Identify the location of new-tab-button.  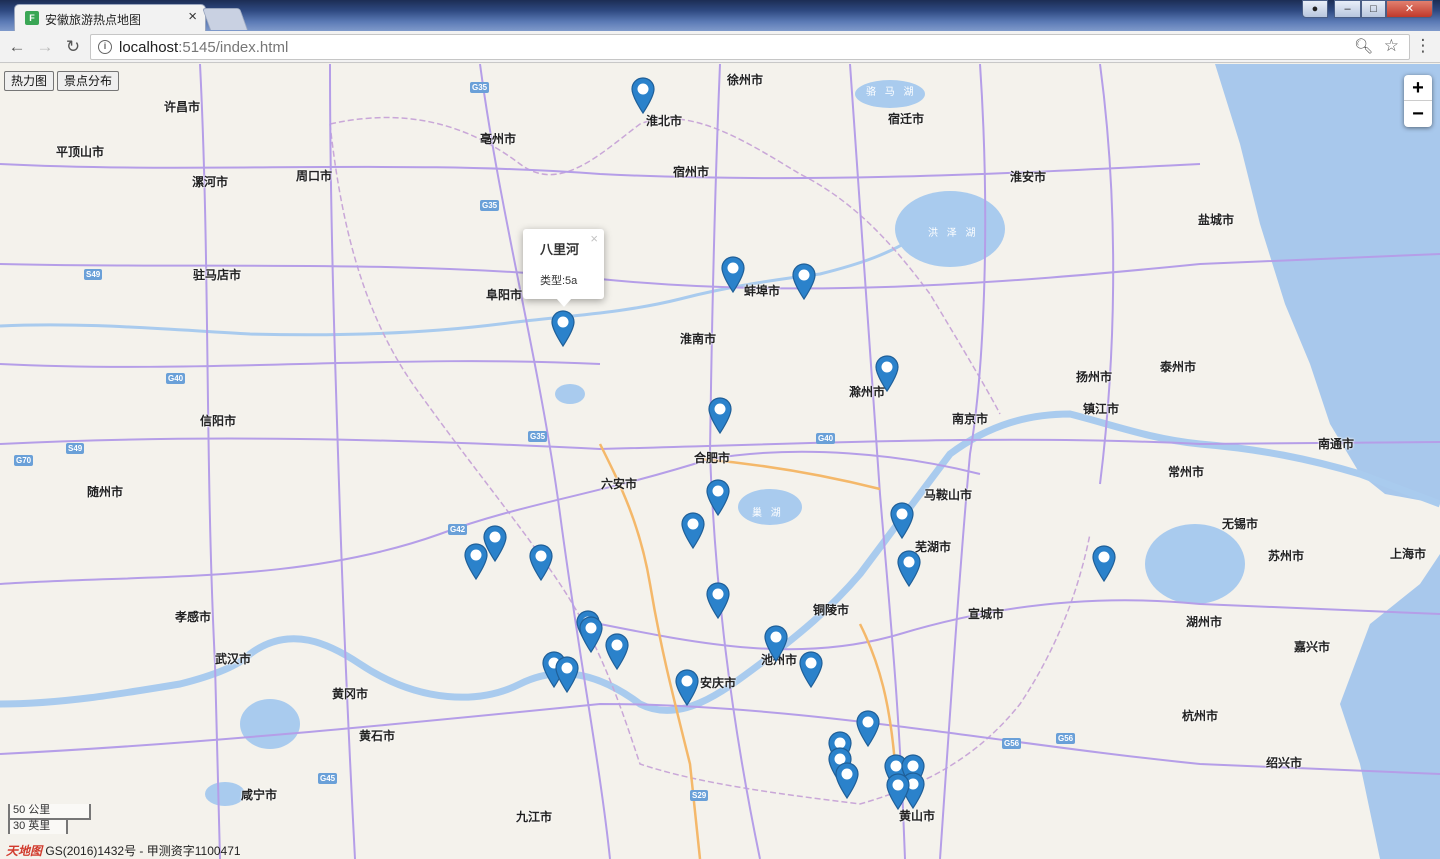
(225, 19).